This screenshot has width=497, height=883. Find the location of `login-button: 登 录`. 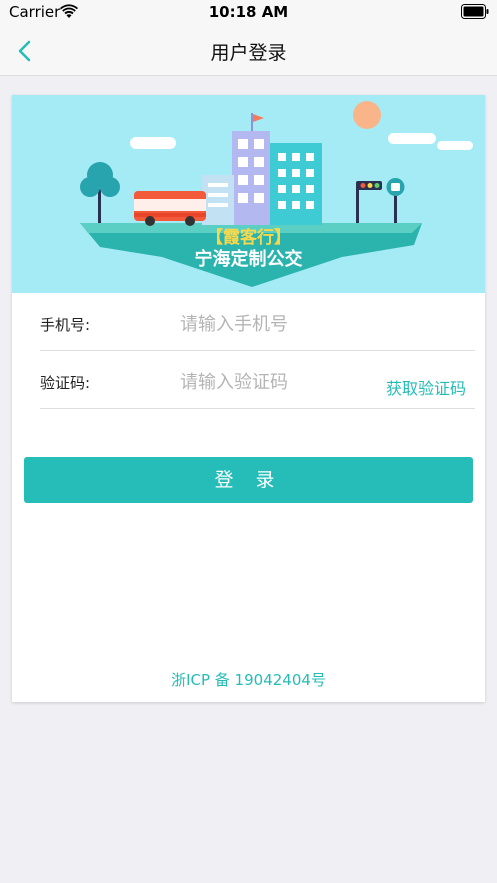

login-button: 登 录 is located at coordinates (248, 480).